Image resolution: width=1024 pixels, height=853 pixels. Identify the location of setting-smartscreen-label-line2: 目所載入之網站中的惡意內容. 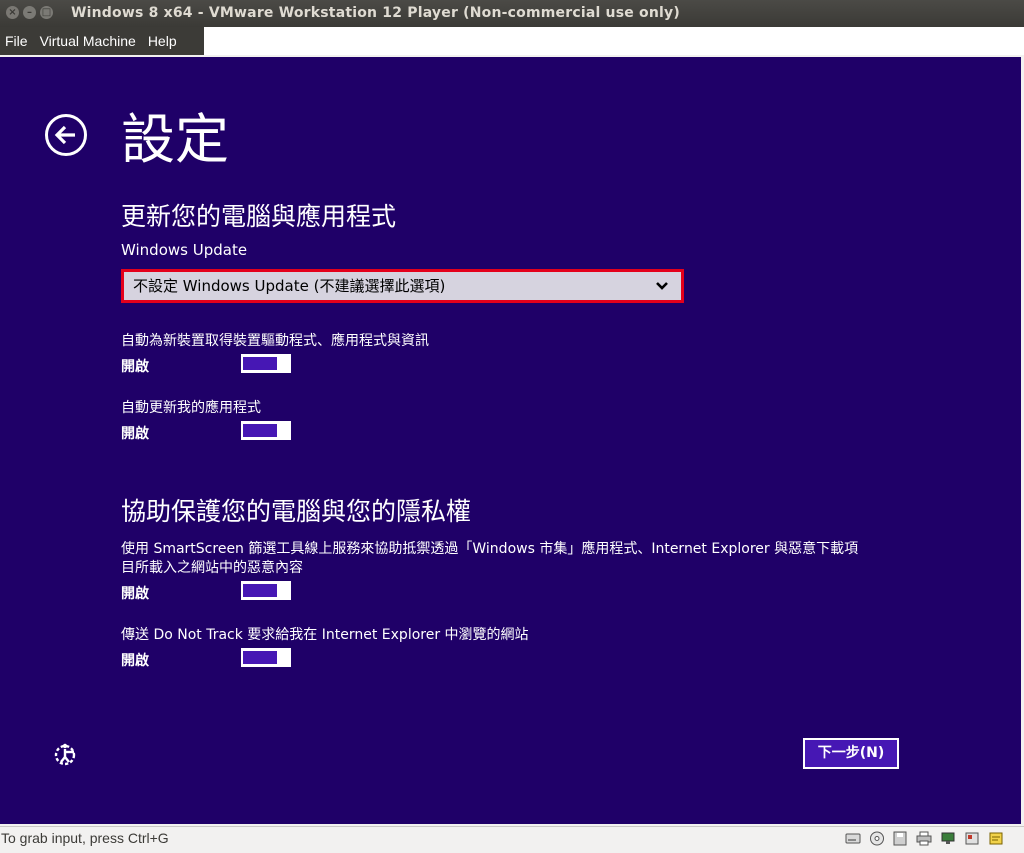
(212, 568).